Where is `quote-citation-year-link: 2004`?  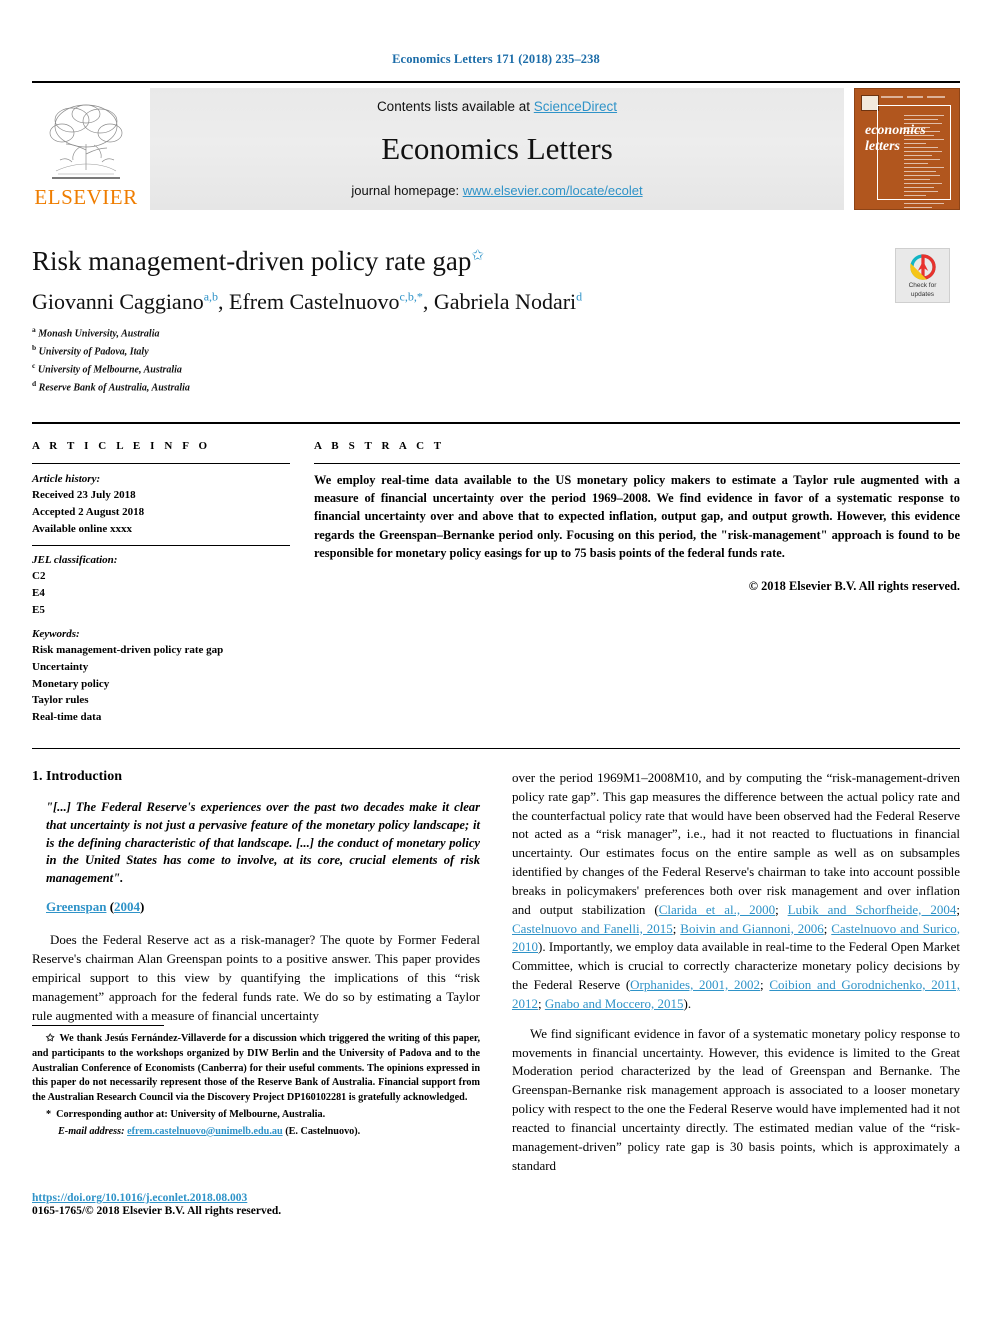
quote-citation-year-link: 2004 is located at coordinates (127, 906).